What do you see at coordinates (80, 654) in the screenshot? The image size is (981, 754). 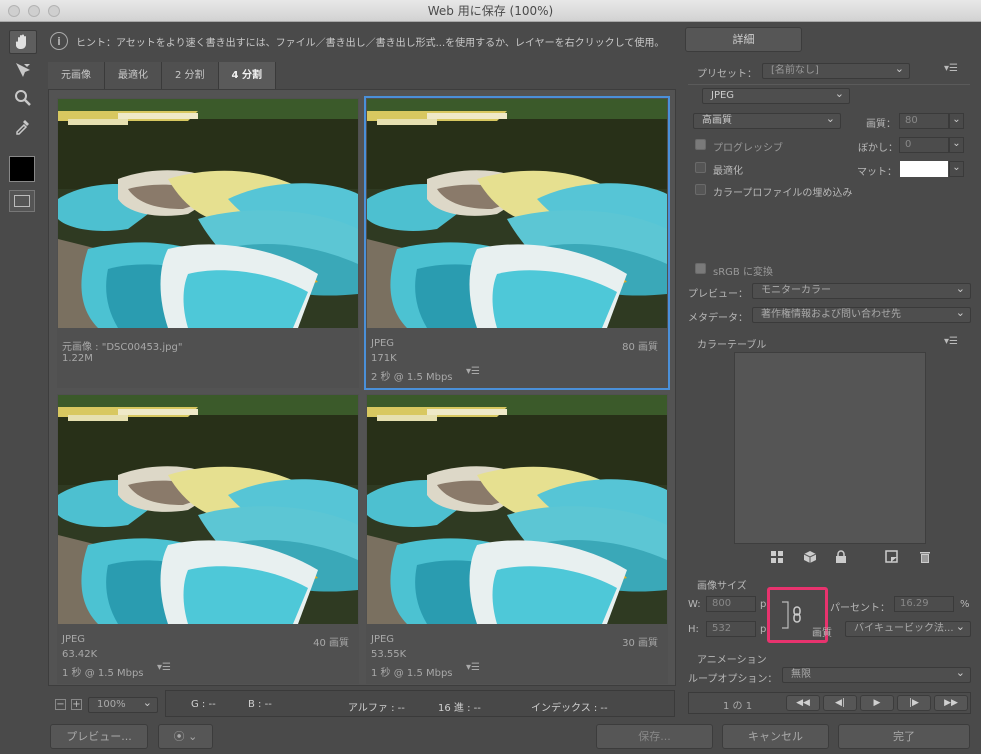 I see `pane-info-line2: 63.42K` at bounding box center [80, 654].